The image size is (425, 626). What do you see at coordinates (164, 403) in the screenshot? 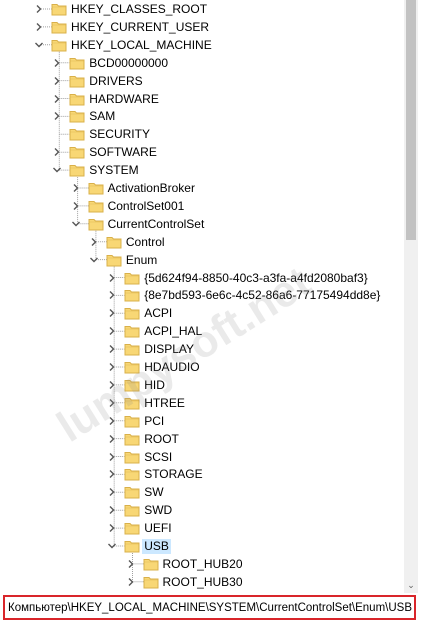
I see `tree-item-label: HTREE` at bounding box center [164, 403].